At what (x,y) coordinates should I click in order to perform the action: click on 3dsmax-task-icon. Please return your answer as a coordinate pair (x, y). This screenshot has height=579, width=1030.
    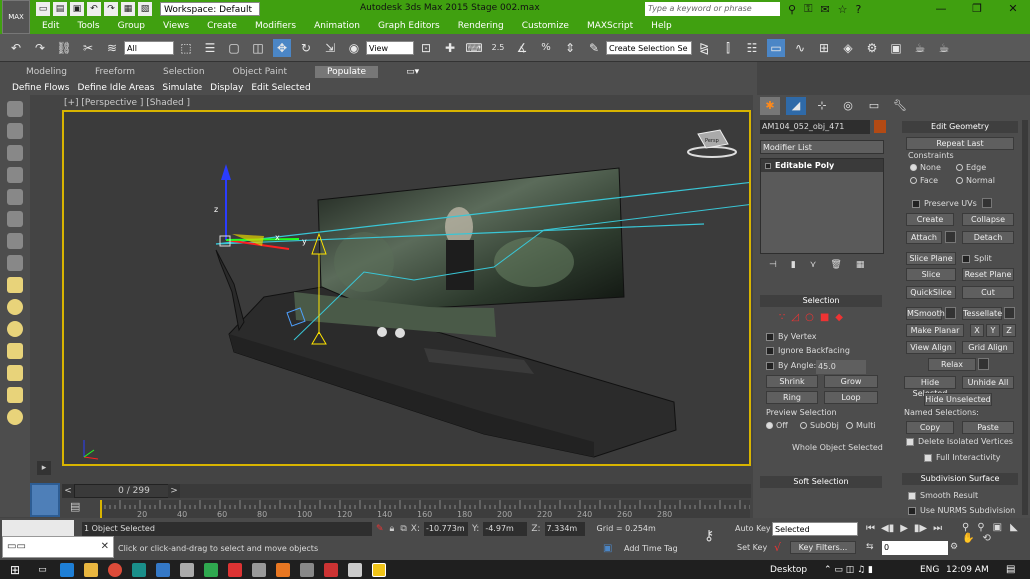
    Looking at the image, I should click on (138, 569).